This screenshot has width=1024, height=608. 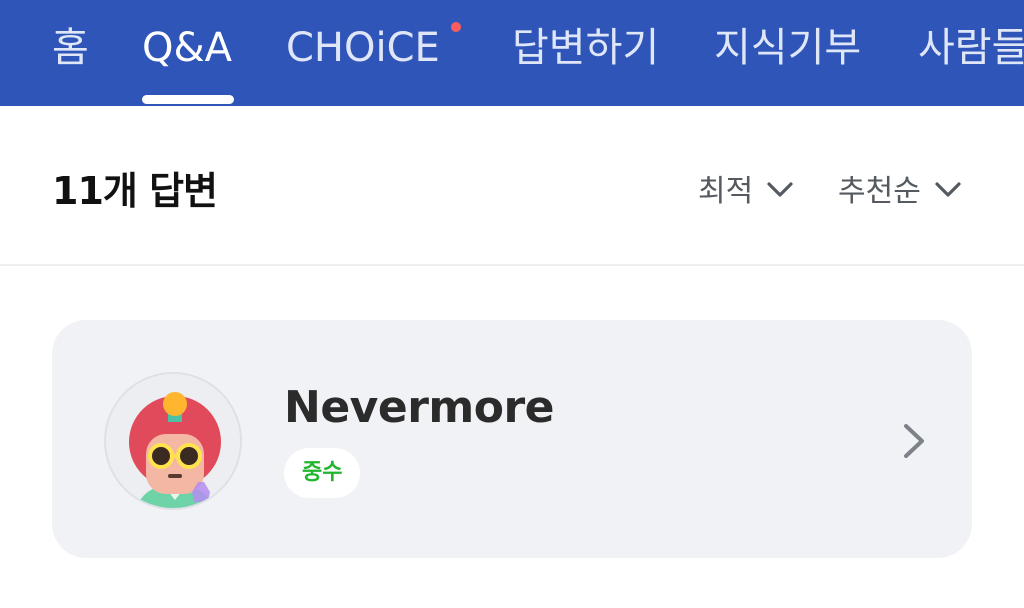 I want to click on tab-people: 사람들, so click(x=971, y=52).